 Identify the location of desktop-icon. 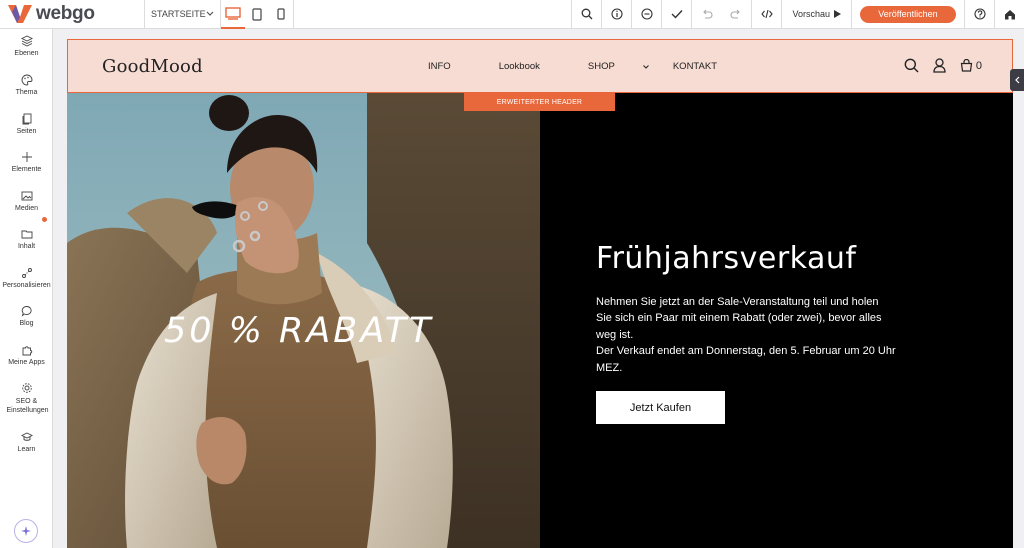
(233, 13).